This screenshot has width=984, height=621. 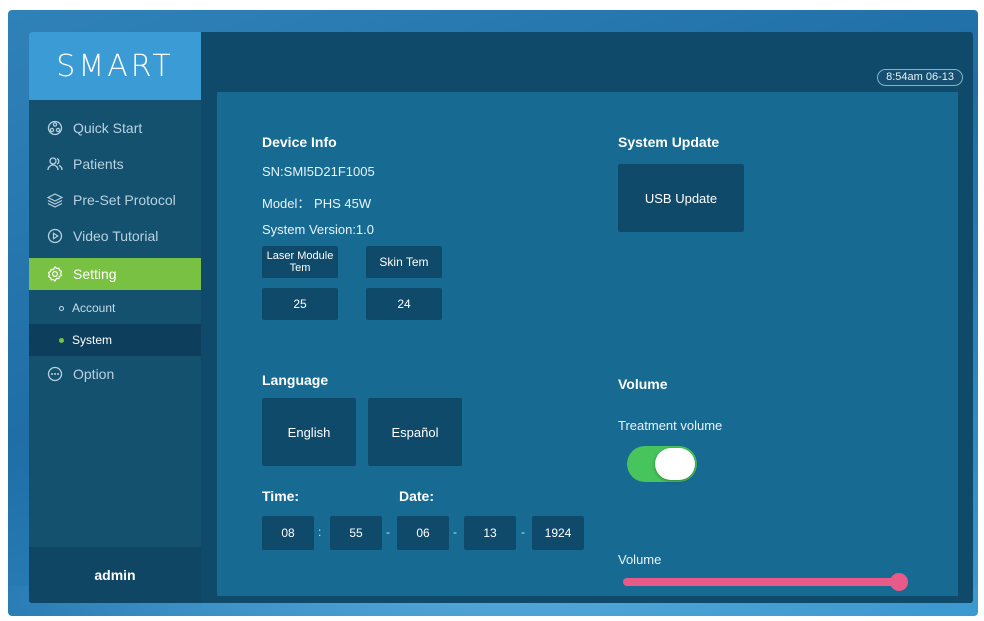 I want to click on gear-icon, so click(x=55, y=274).